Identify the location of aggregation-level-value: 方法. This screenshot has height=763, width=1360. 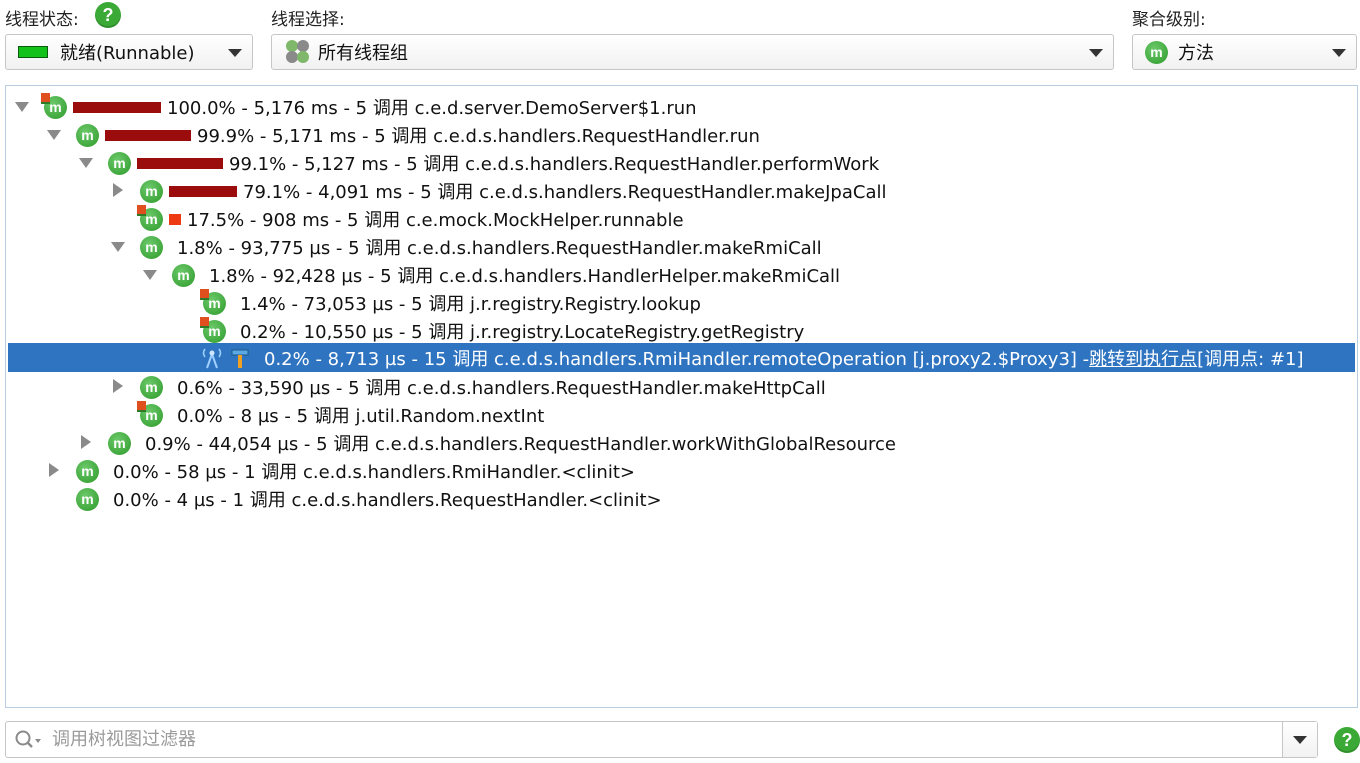
(1196, 53).